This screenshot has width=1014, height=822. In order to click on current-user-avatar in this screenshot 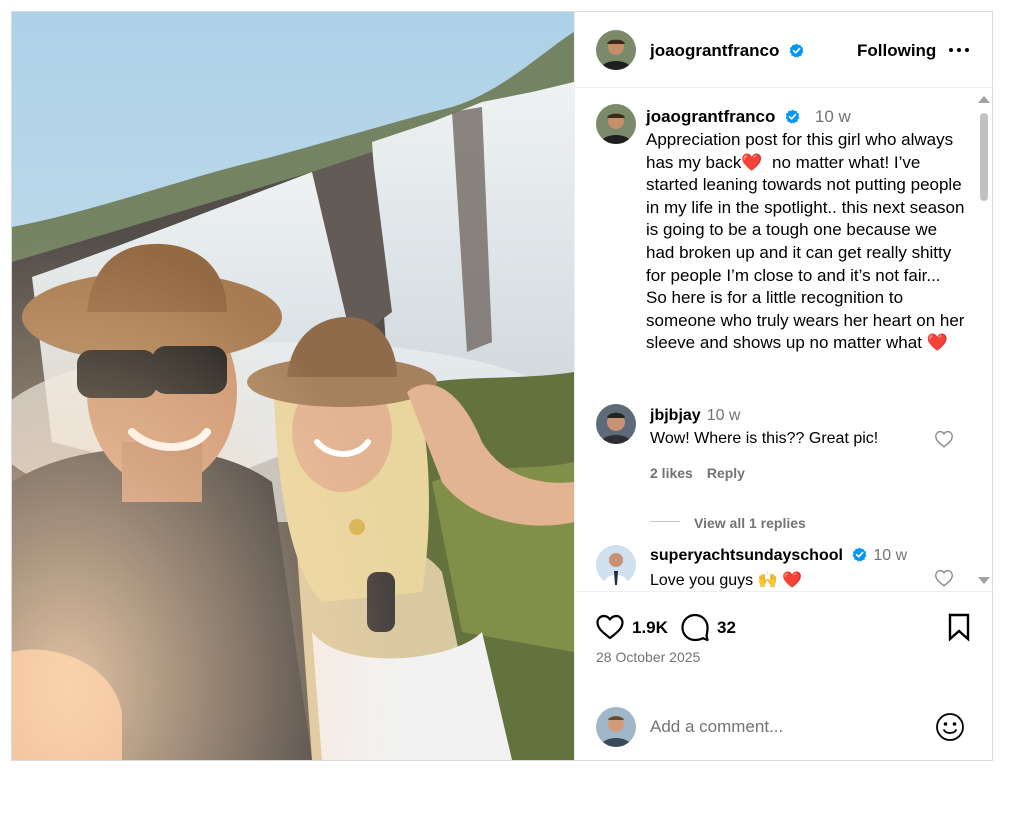, I will do `click(616, 727)`.